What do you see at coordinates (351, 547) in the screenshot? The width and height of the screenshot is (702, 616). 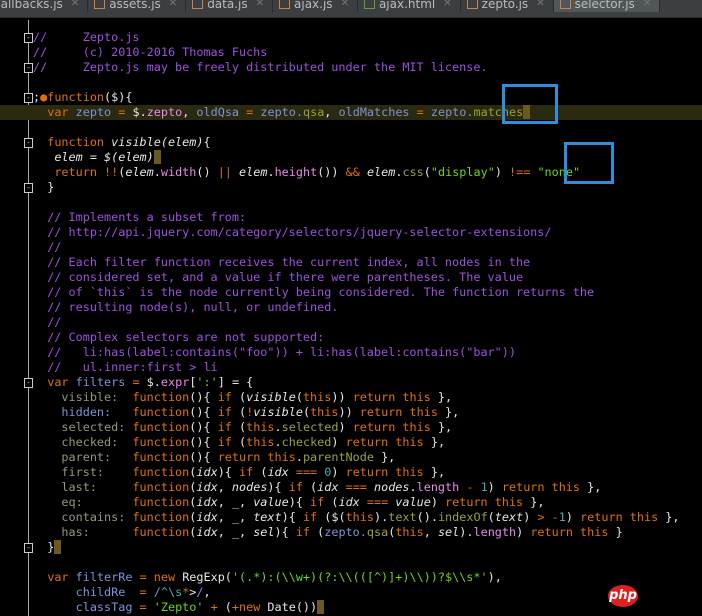 I see `code-line: - }` at bounding box center [351, 547].